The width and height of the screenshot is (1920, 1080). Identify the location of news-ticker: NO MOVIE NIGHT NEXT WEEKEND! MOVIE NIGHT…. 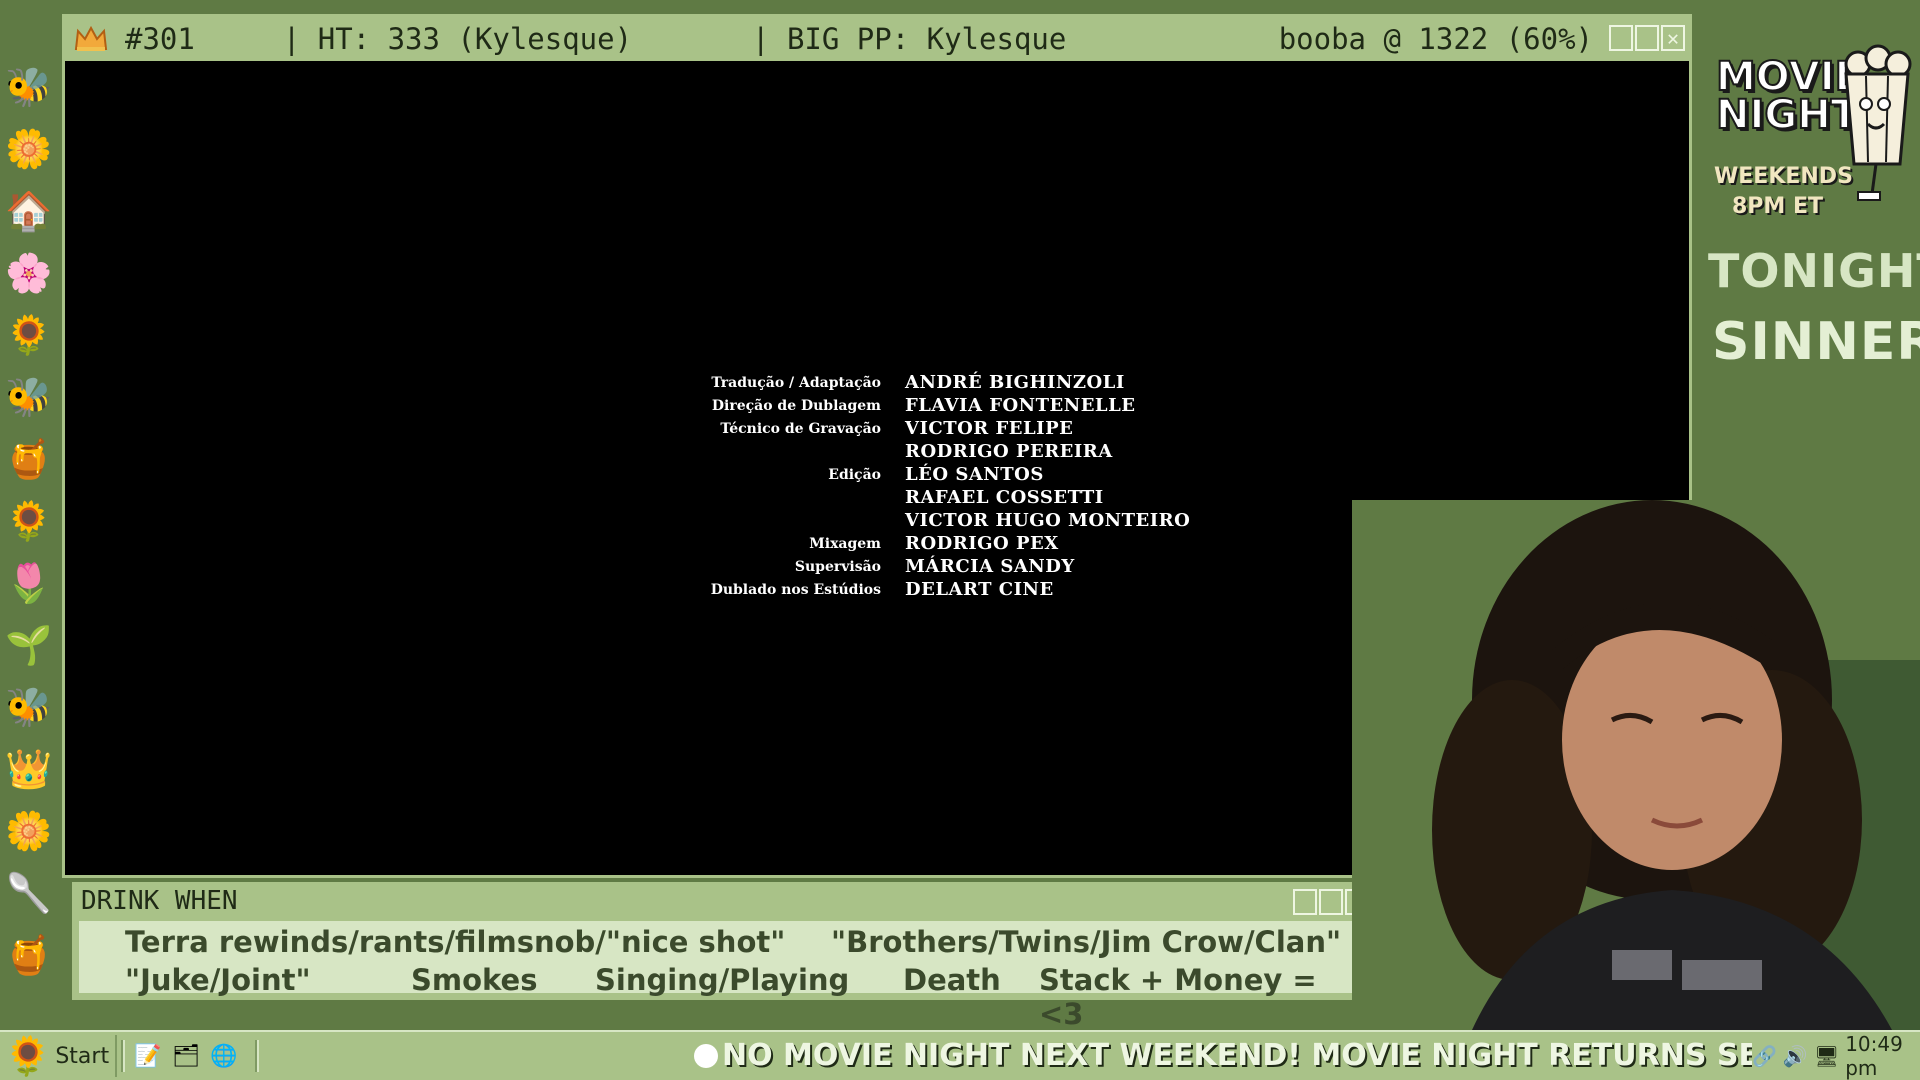
(1247, 1055).